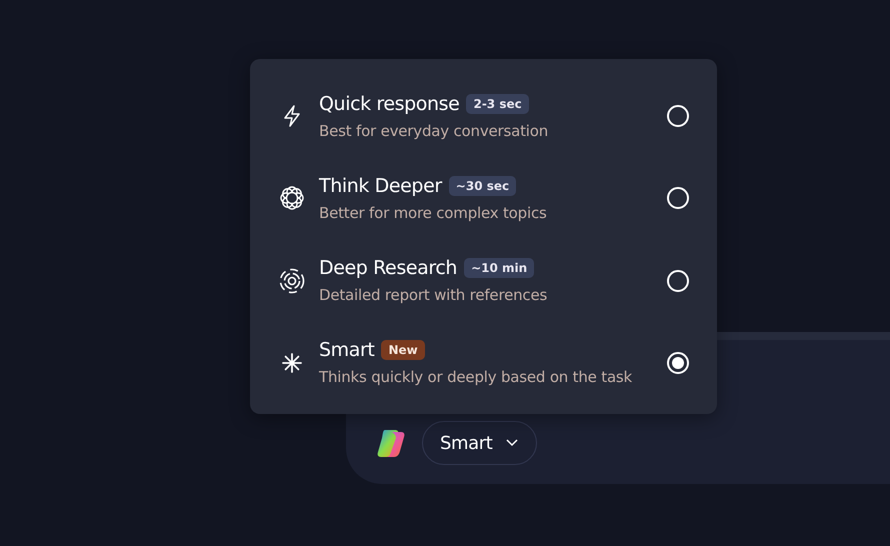 This screenshot has width=890, height=546. I want to click on target-rings-icon, so click(292, 281).